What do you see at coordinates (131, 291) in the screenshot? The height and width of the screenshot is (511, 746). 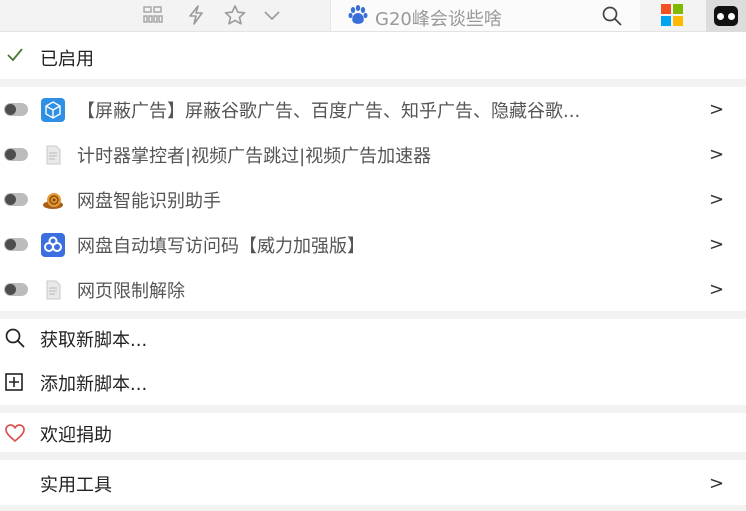 I see `script-name: 网页限制解除` at bounding box center [131, 291].